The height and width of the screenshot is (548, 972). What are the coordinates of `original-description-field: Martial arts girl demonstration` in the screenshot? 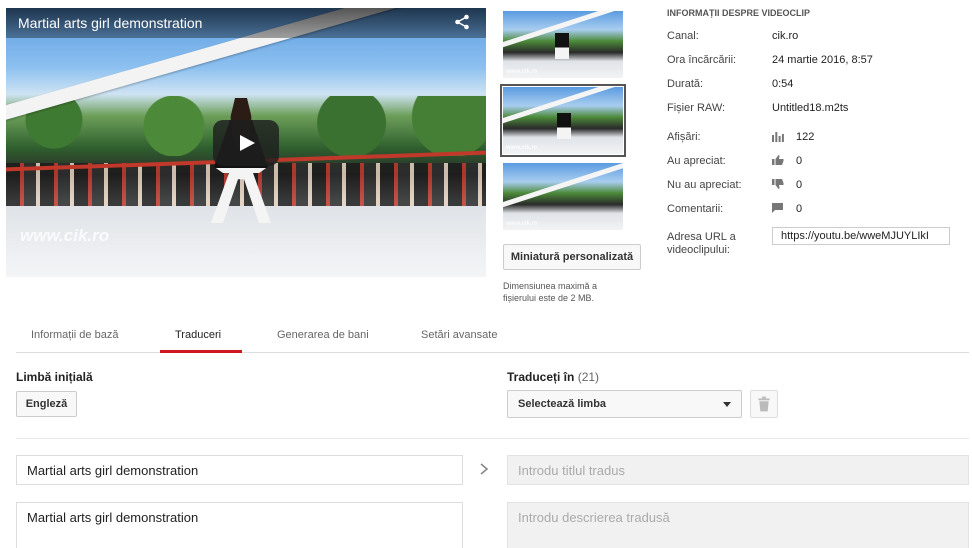 It's located at (239, 525).